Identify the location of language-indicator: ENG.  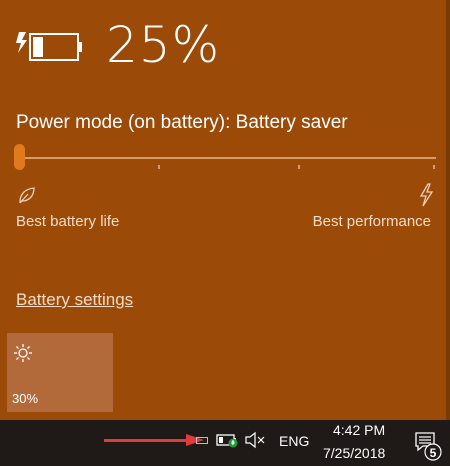
(294, 441).